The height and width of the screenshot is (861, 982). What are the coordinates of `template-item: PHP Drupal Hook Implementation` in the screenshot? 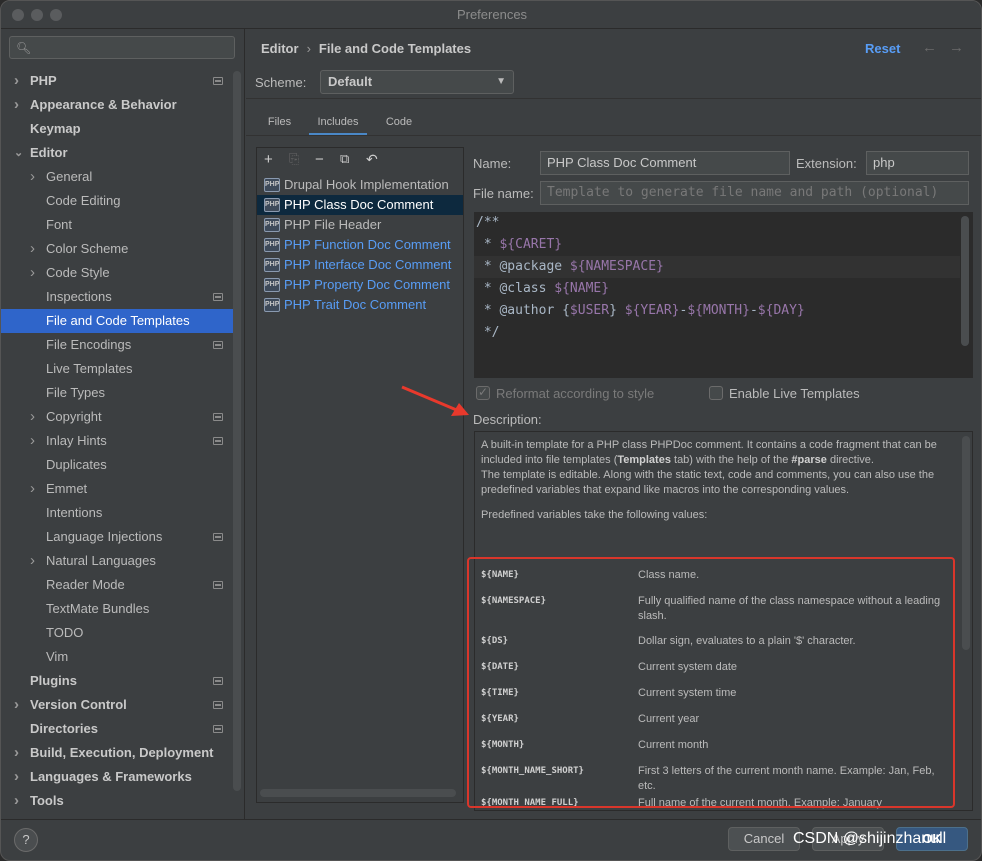 It's located at (360, 185).